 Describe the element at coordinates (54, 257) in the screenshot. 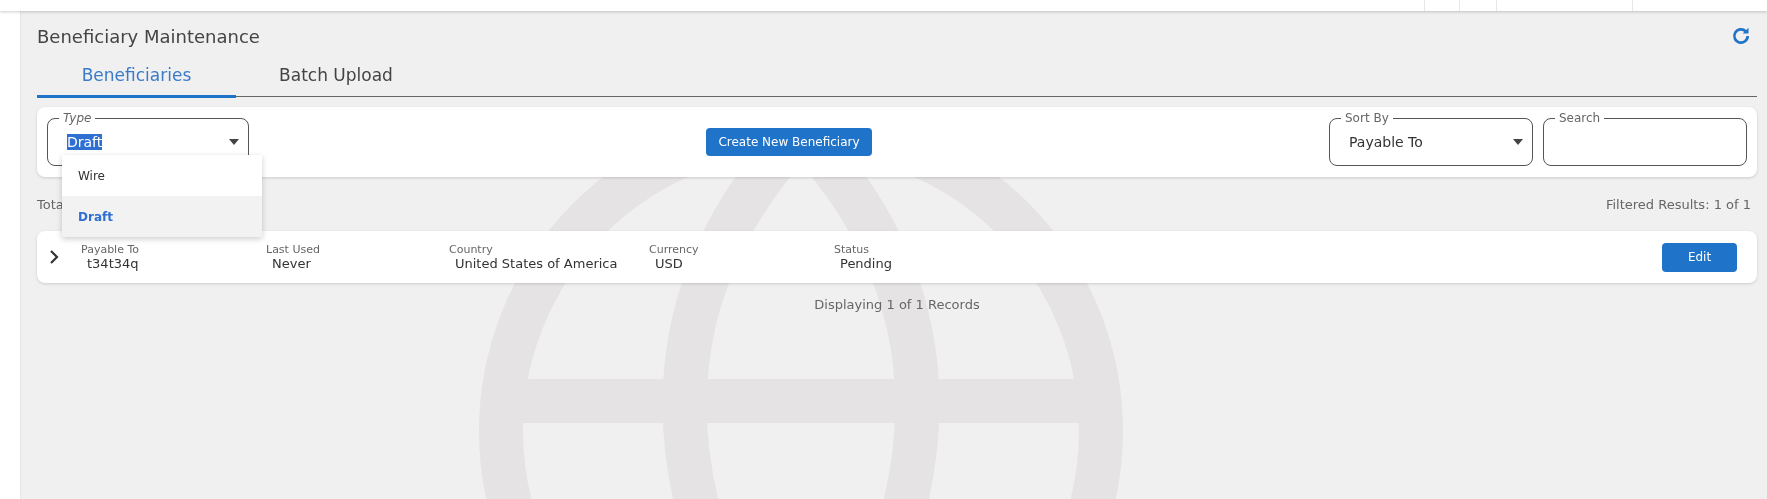

I see `chevron-right-icon` at that location.